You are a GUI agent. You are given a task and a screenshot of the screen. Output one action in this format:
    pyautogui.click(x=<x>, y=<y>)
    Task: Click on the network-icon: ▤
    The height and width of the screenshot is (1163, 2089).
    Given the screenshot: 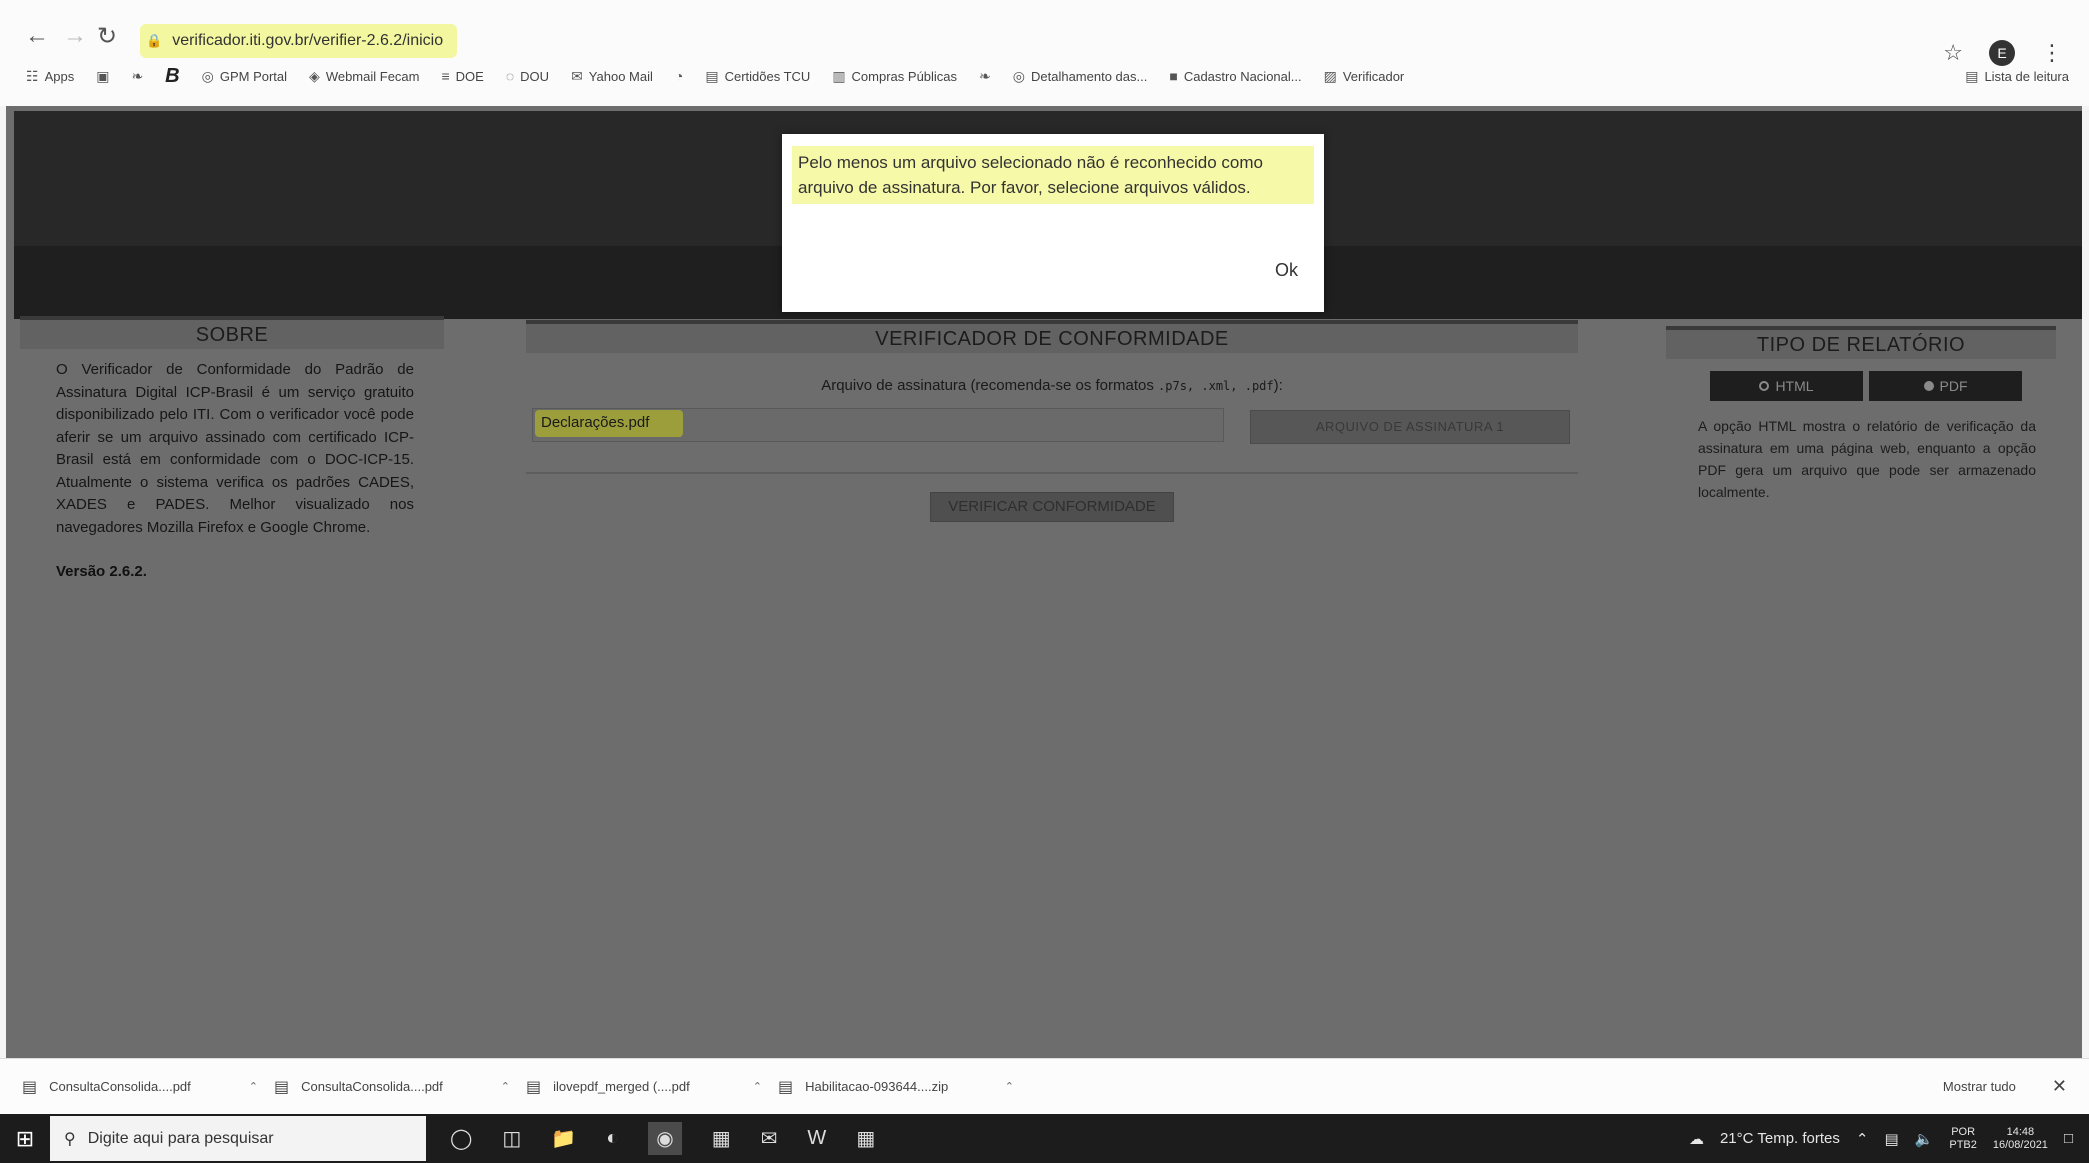 What is the action you would take?
    pyautogui.click(x=1891, y=1139)
    